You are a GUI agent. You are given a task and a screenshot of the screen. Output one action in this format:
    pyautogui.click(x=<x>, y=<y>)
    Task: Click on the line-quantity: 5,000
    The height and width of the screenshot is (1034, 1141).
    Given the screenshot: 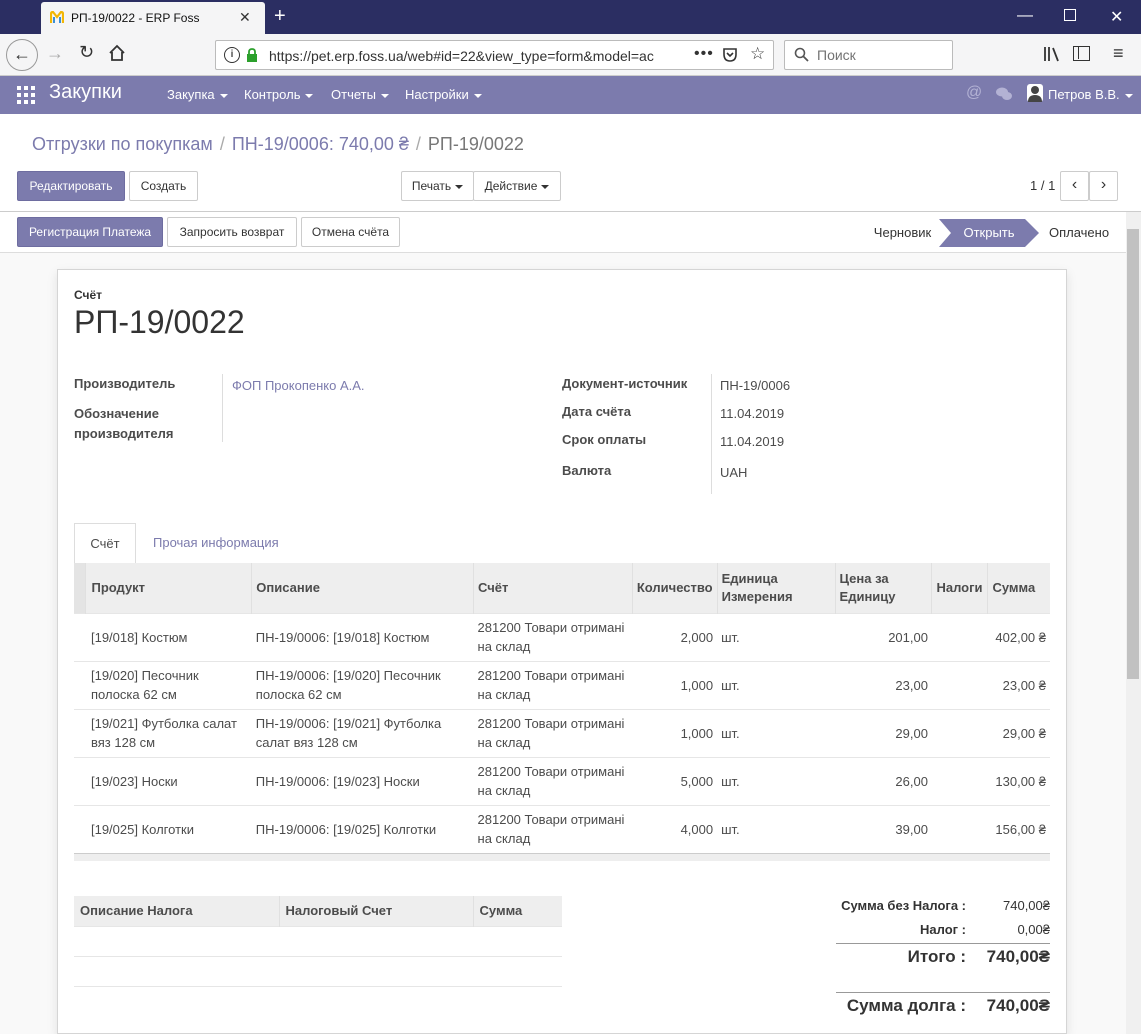 What is the action you would take?
    pyautogui.click(x=675, y=780)
    